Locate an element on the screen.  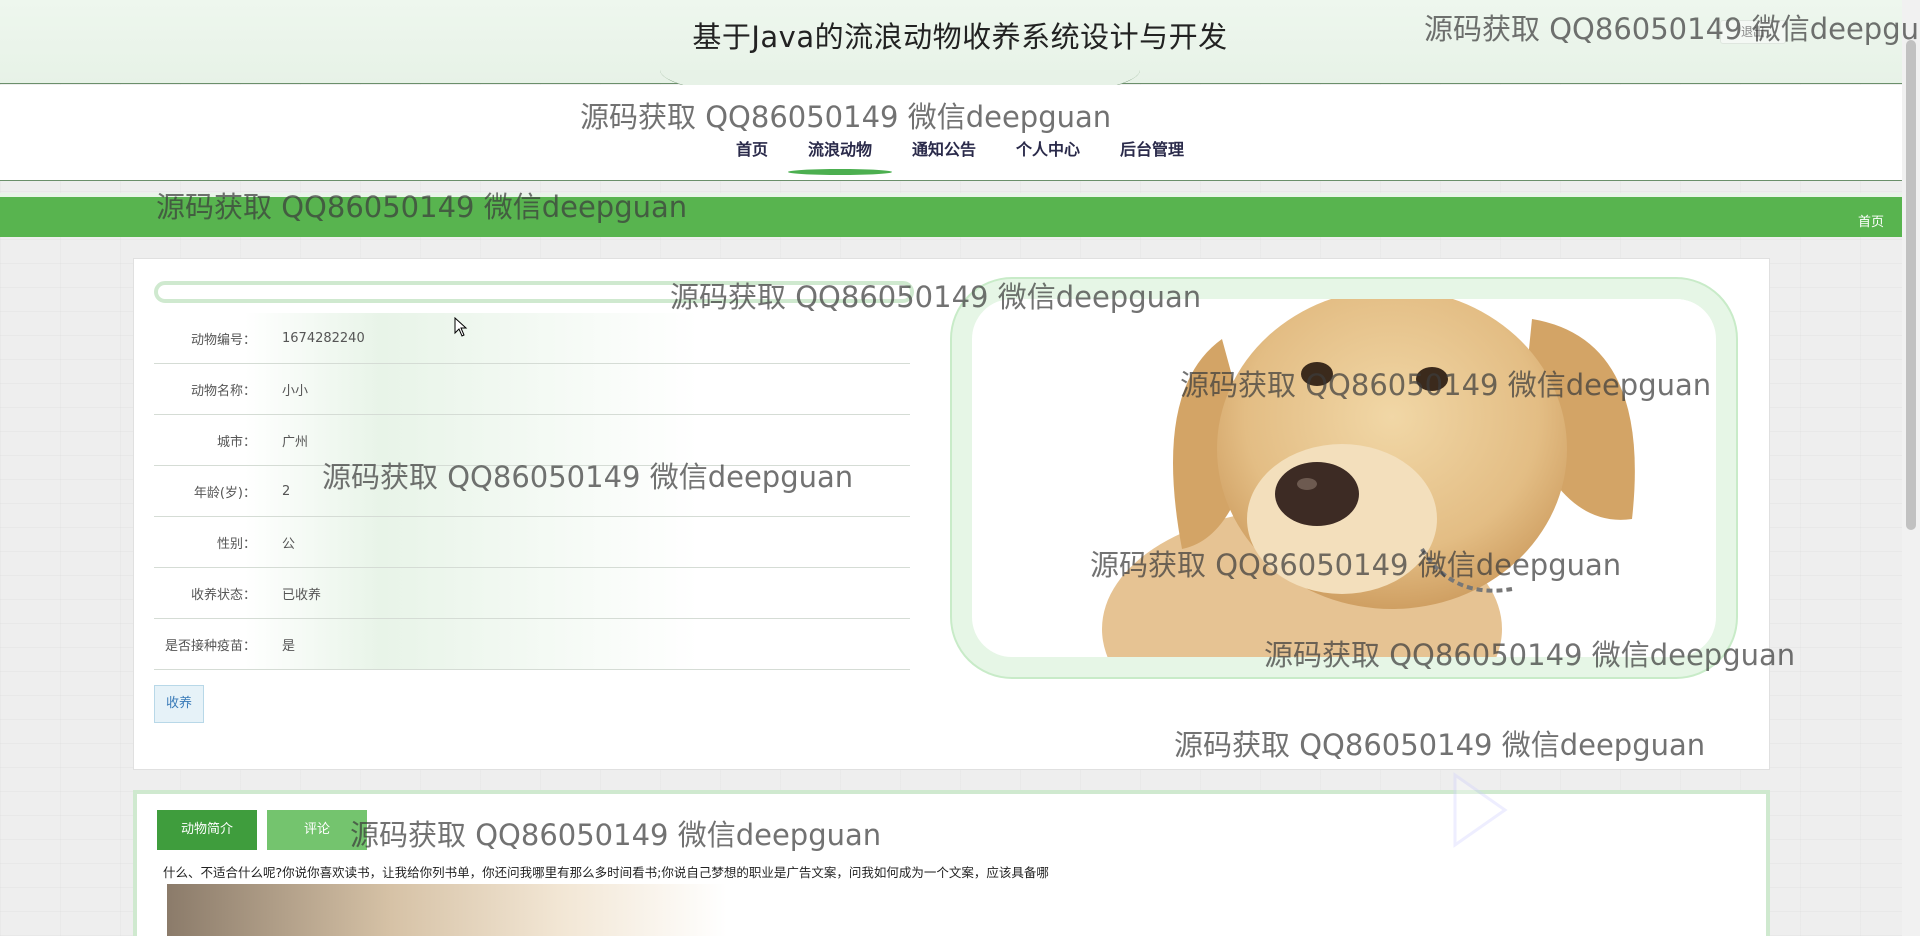
scrollbar-thumb is located at coordinates (1911, 285).